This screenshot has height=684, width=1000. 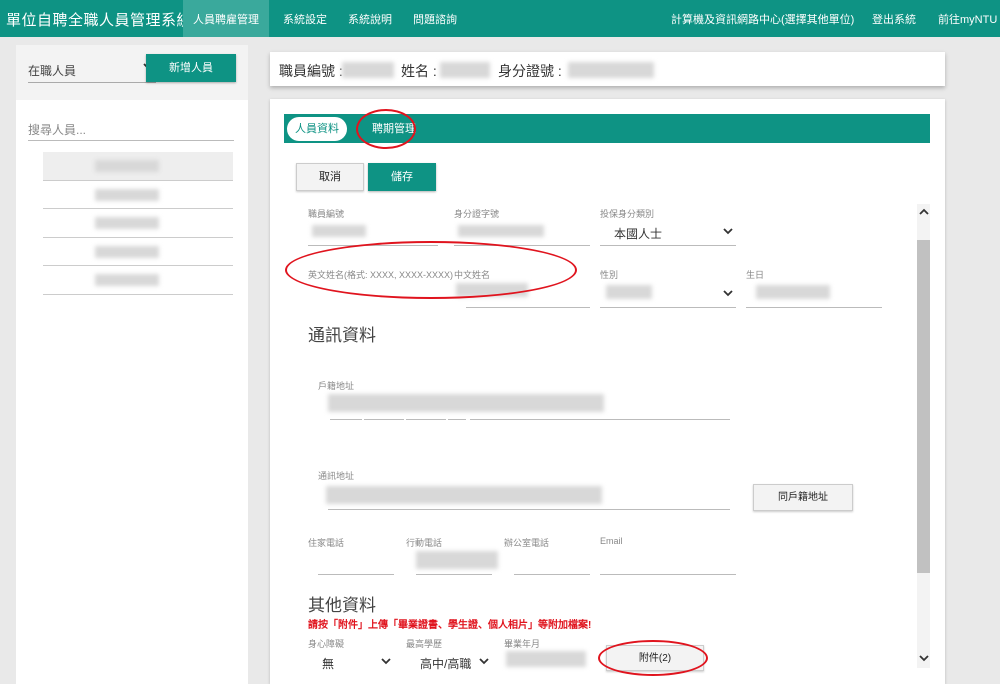 I want to click on scrollbar-thumb, so click(x=923, y=406).